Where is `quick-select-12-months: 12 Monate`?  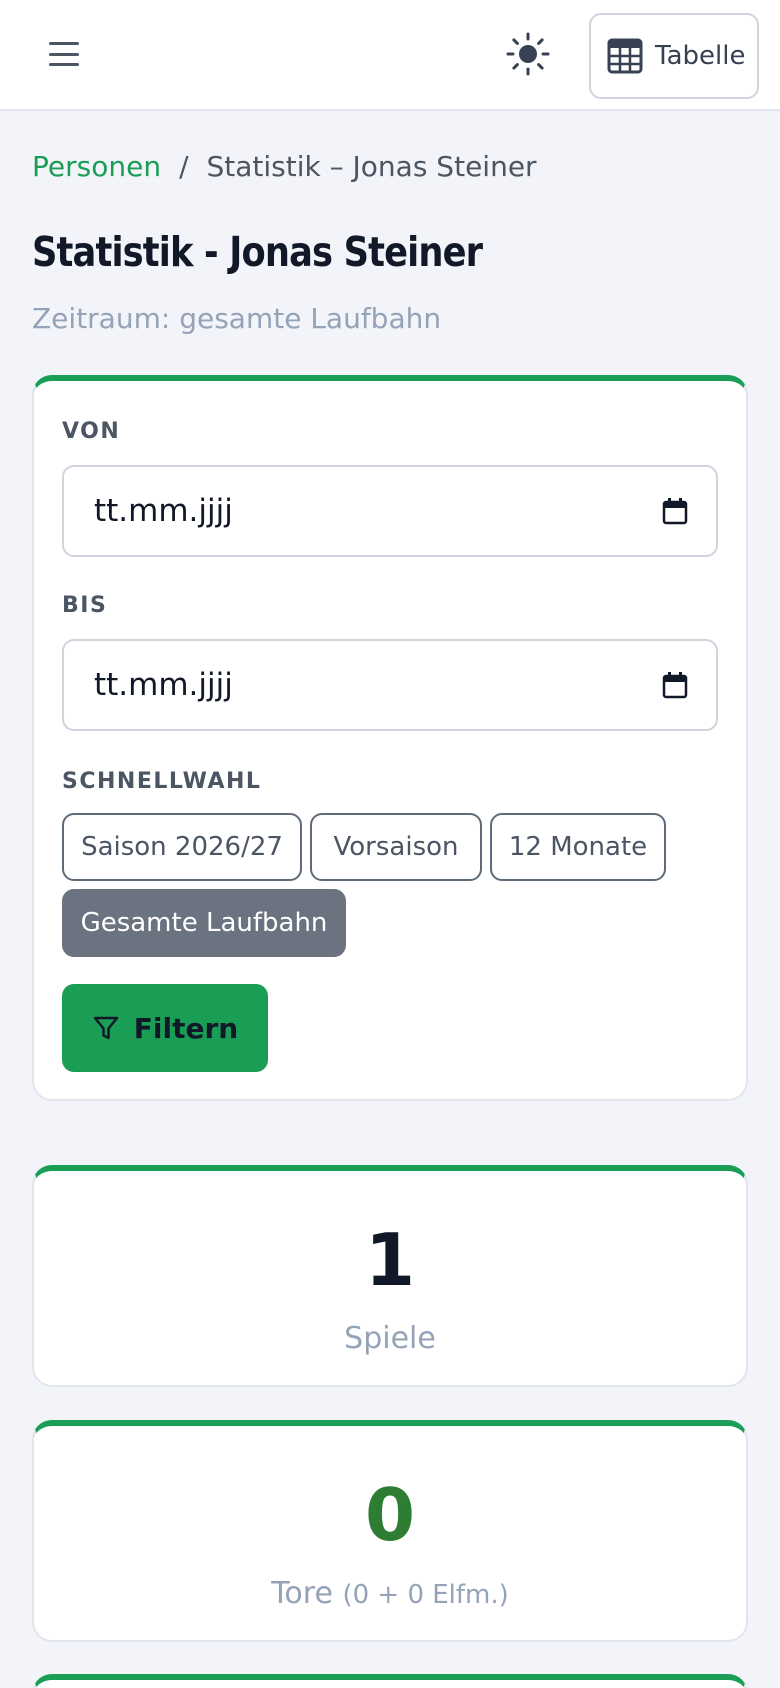
quick-select-12-months: 12 Monate is located at coordinates (578, 847).